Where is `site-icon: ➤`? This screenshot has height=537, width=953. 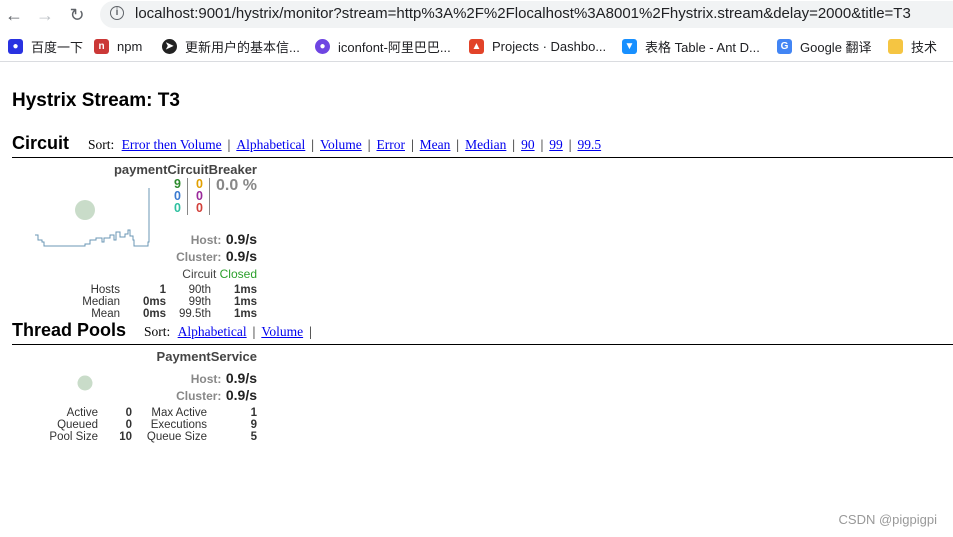 site-icon: ➤ is located at coordinates (169, 46).